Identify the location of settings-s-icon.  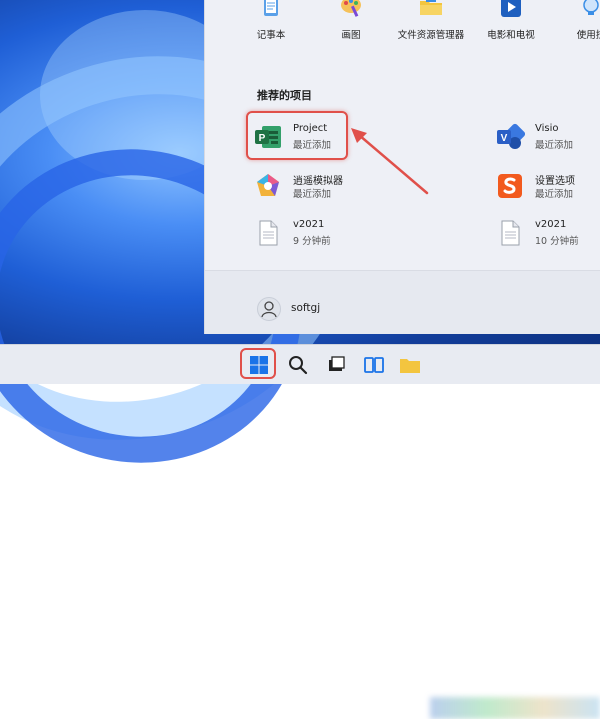
(510, 186).